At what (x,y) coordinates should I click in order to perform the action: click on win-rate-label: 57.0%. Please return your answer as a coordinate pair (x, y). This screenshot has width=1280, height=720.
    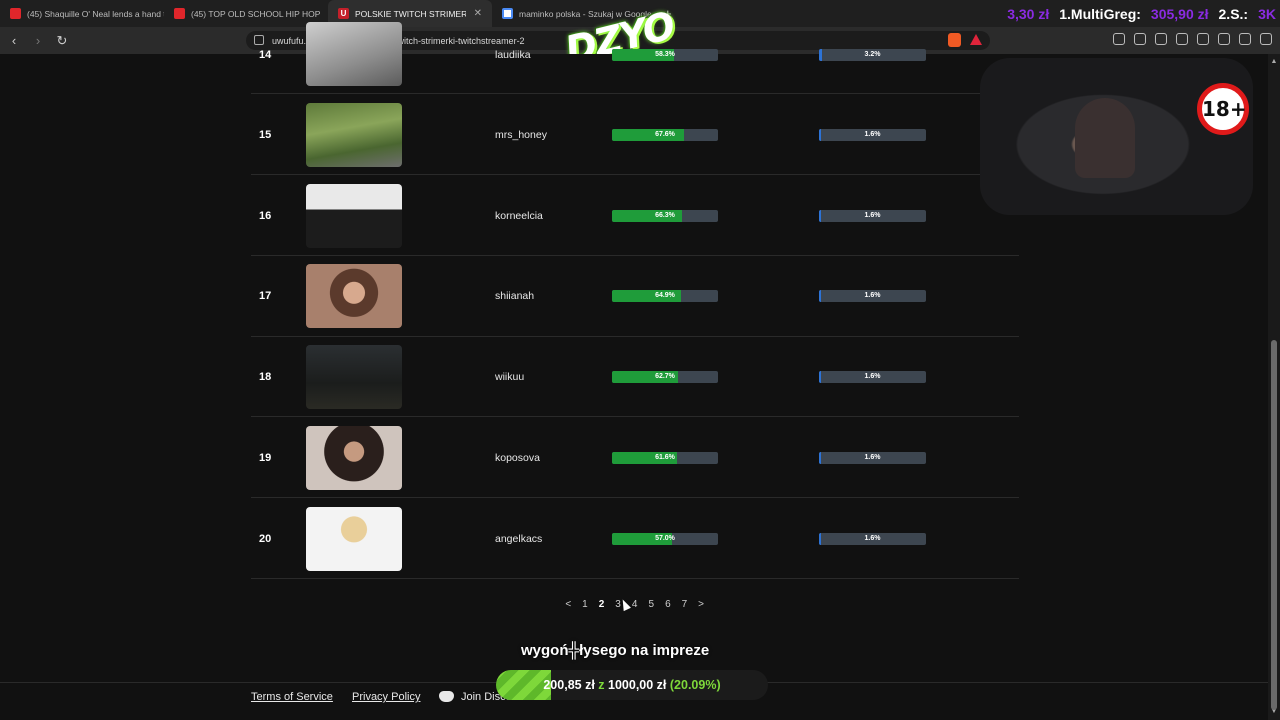
    Looking at the image, I should click on (665, 538).